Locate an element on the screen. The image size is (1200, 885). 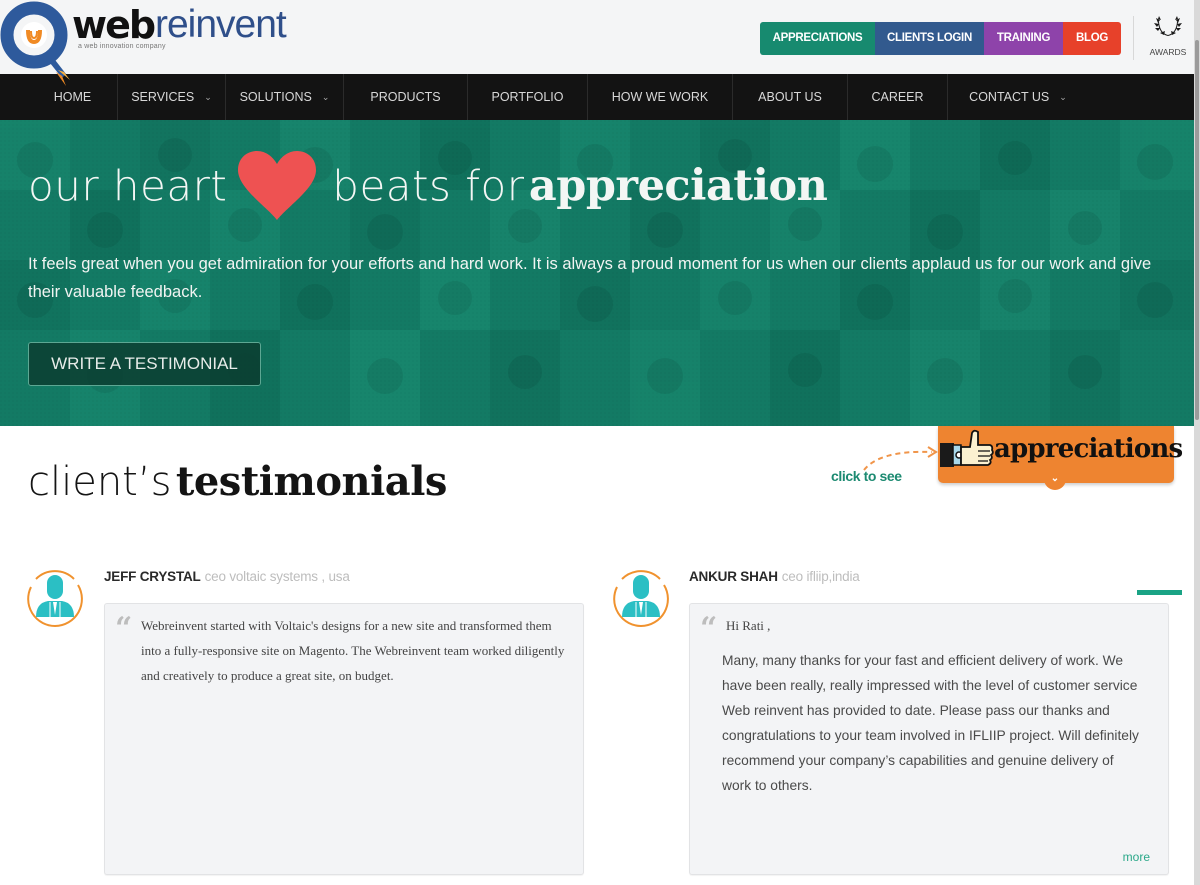
testimonial-author: ANKUR SHAH ceo ifliip,india is located at coordinates (774, 576).